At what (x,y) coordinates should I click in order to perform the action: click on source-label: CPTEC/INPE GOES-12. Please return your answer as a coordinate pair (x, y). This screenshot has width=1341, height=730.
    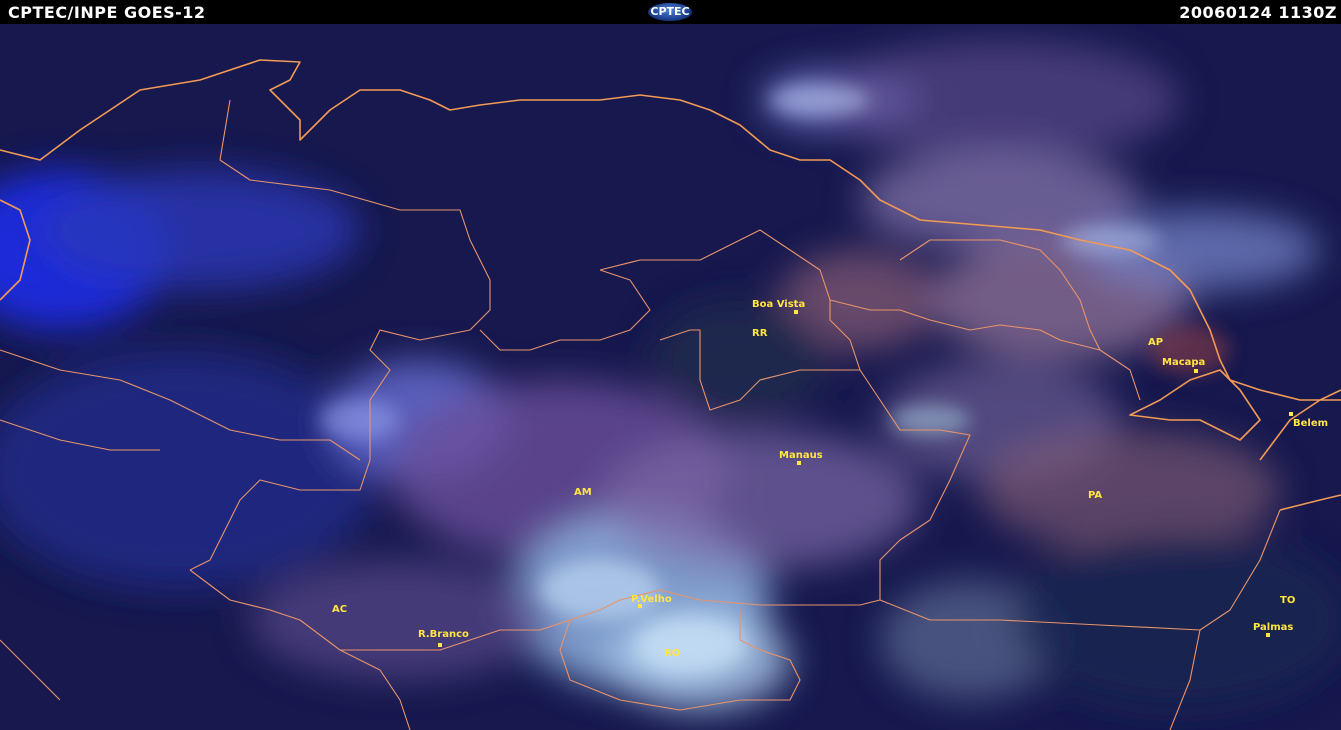
    Looking at the image, I should click on (107, 12).